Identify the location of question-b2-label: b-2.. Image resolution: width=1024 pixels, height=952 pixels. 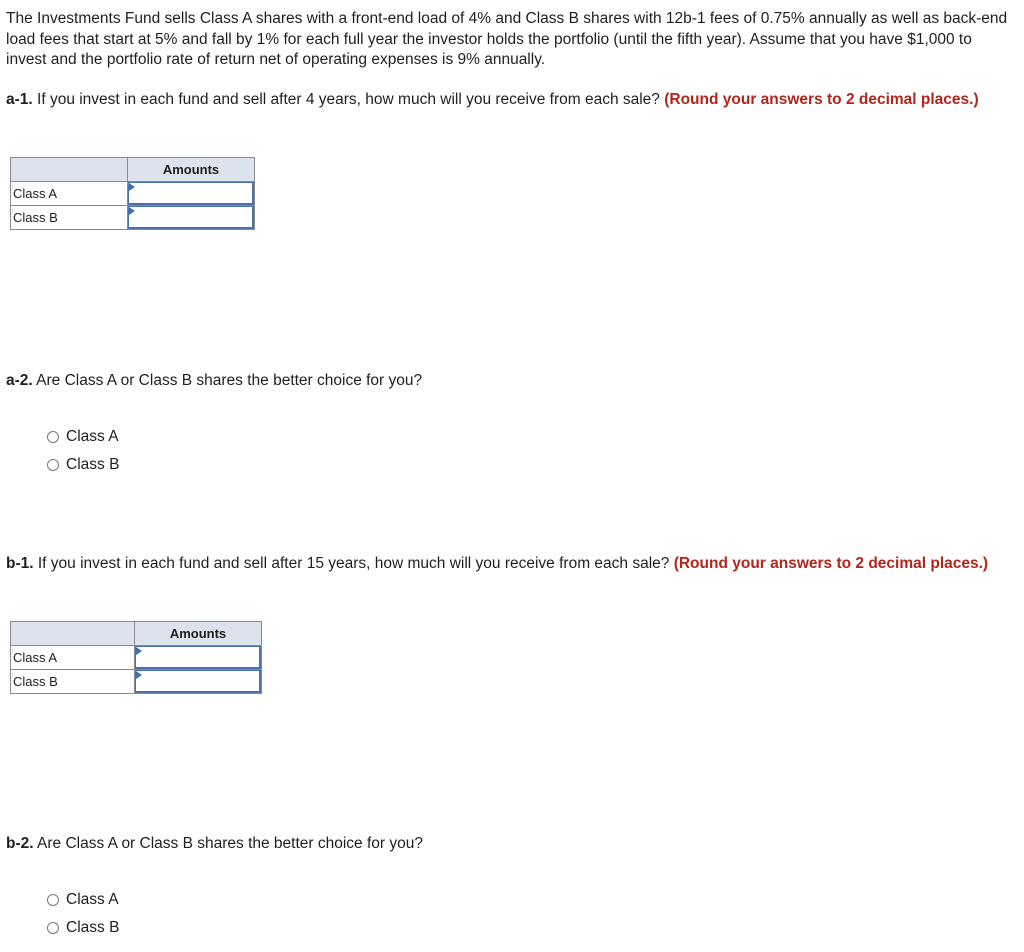
(20, 843).